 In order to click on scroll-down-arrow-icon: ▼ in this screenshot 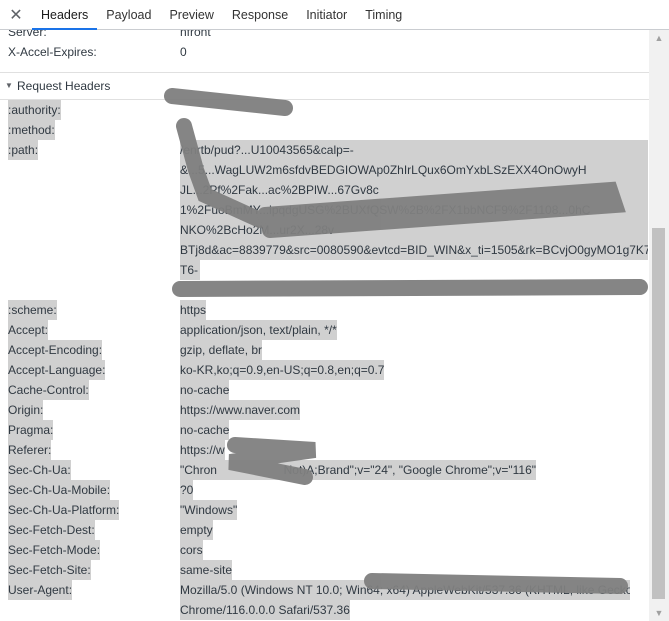, I will do `click(659, 613)`.